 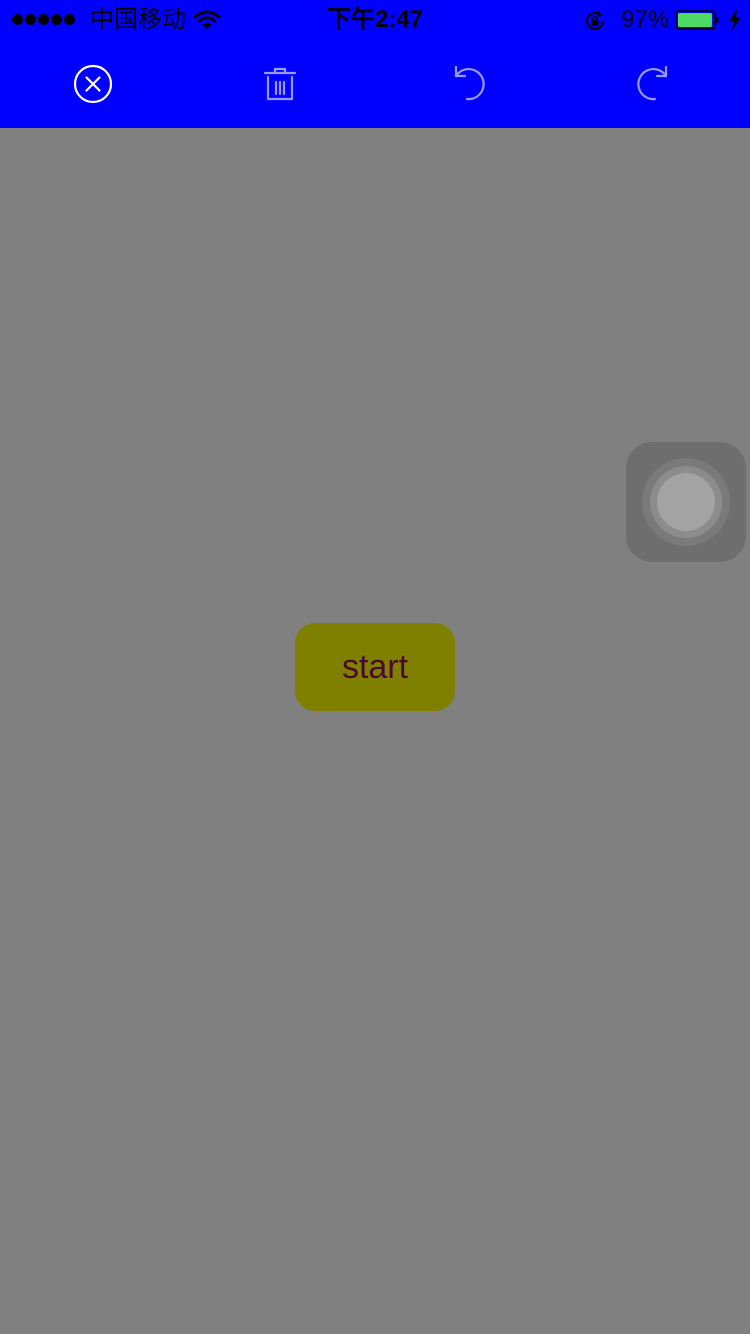 I want to click on undo-icon, so click(x=469, y=83).